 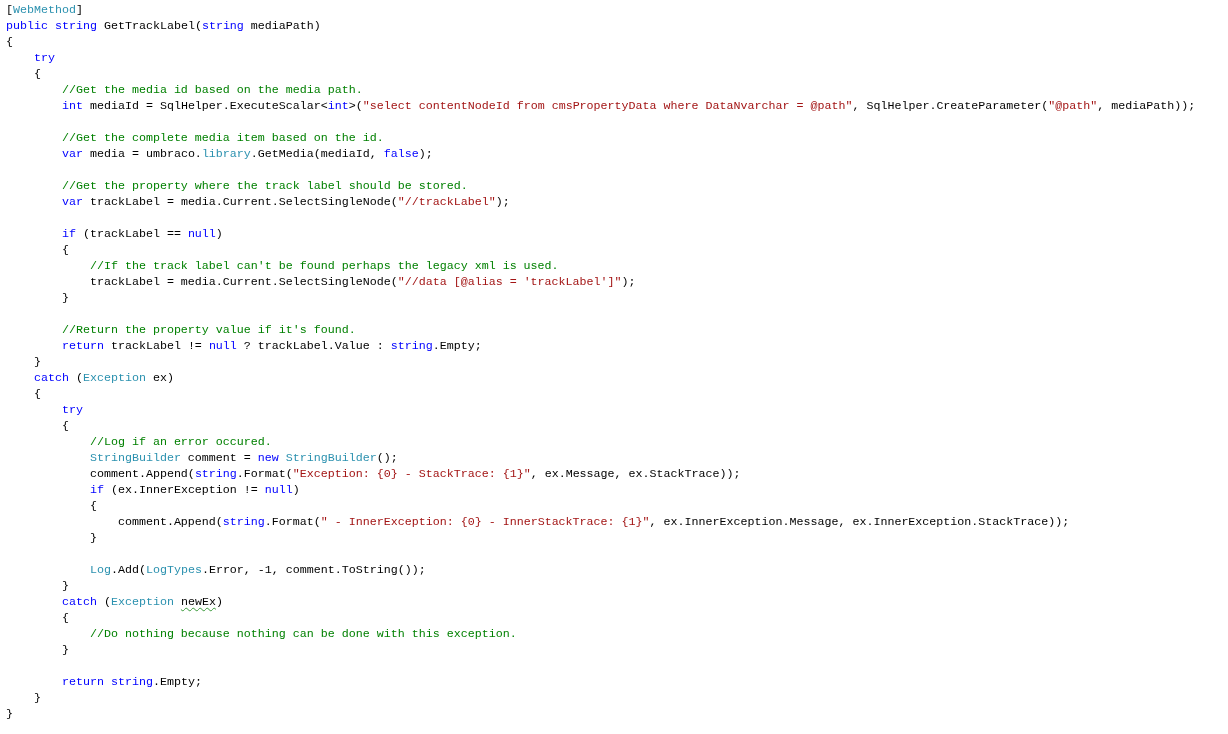 What do you see at coordinates (323, 266) in the screenshot?
I see `code-line: //If the track label can't be found perhaps the legacy xml is used.` at bounding box center [323, 266].